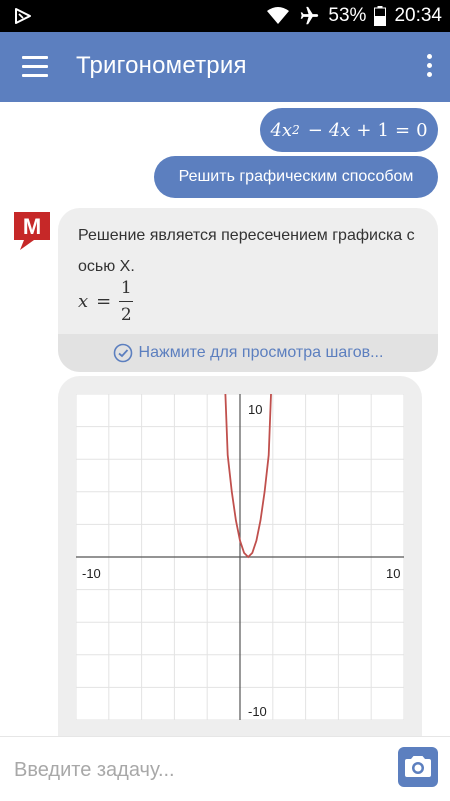  What do you see at coordinates (23, 16) in the screenshot?
I see `play-store-icon` at bounding box center [23, 16].